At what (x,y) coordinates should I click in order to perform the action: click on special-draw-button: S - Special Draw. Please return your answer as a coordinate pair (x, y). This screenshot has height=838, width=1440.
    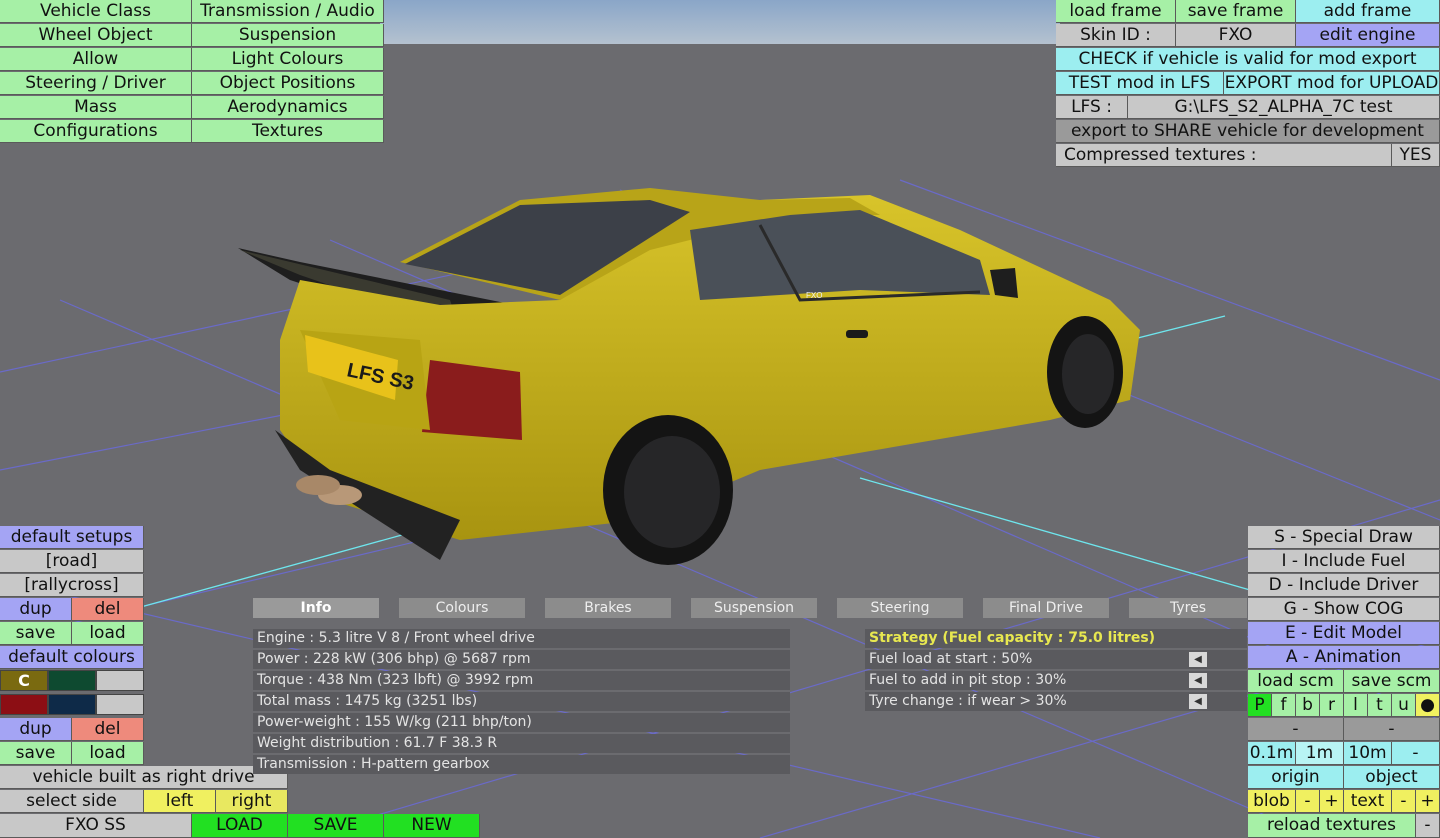
    Looking at the image, I should click on (1344, 537).